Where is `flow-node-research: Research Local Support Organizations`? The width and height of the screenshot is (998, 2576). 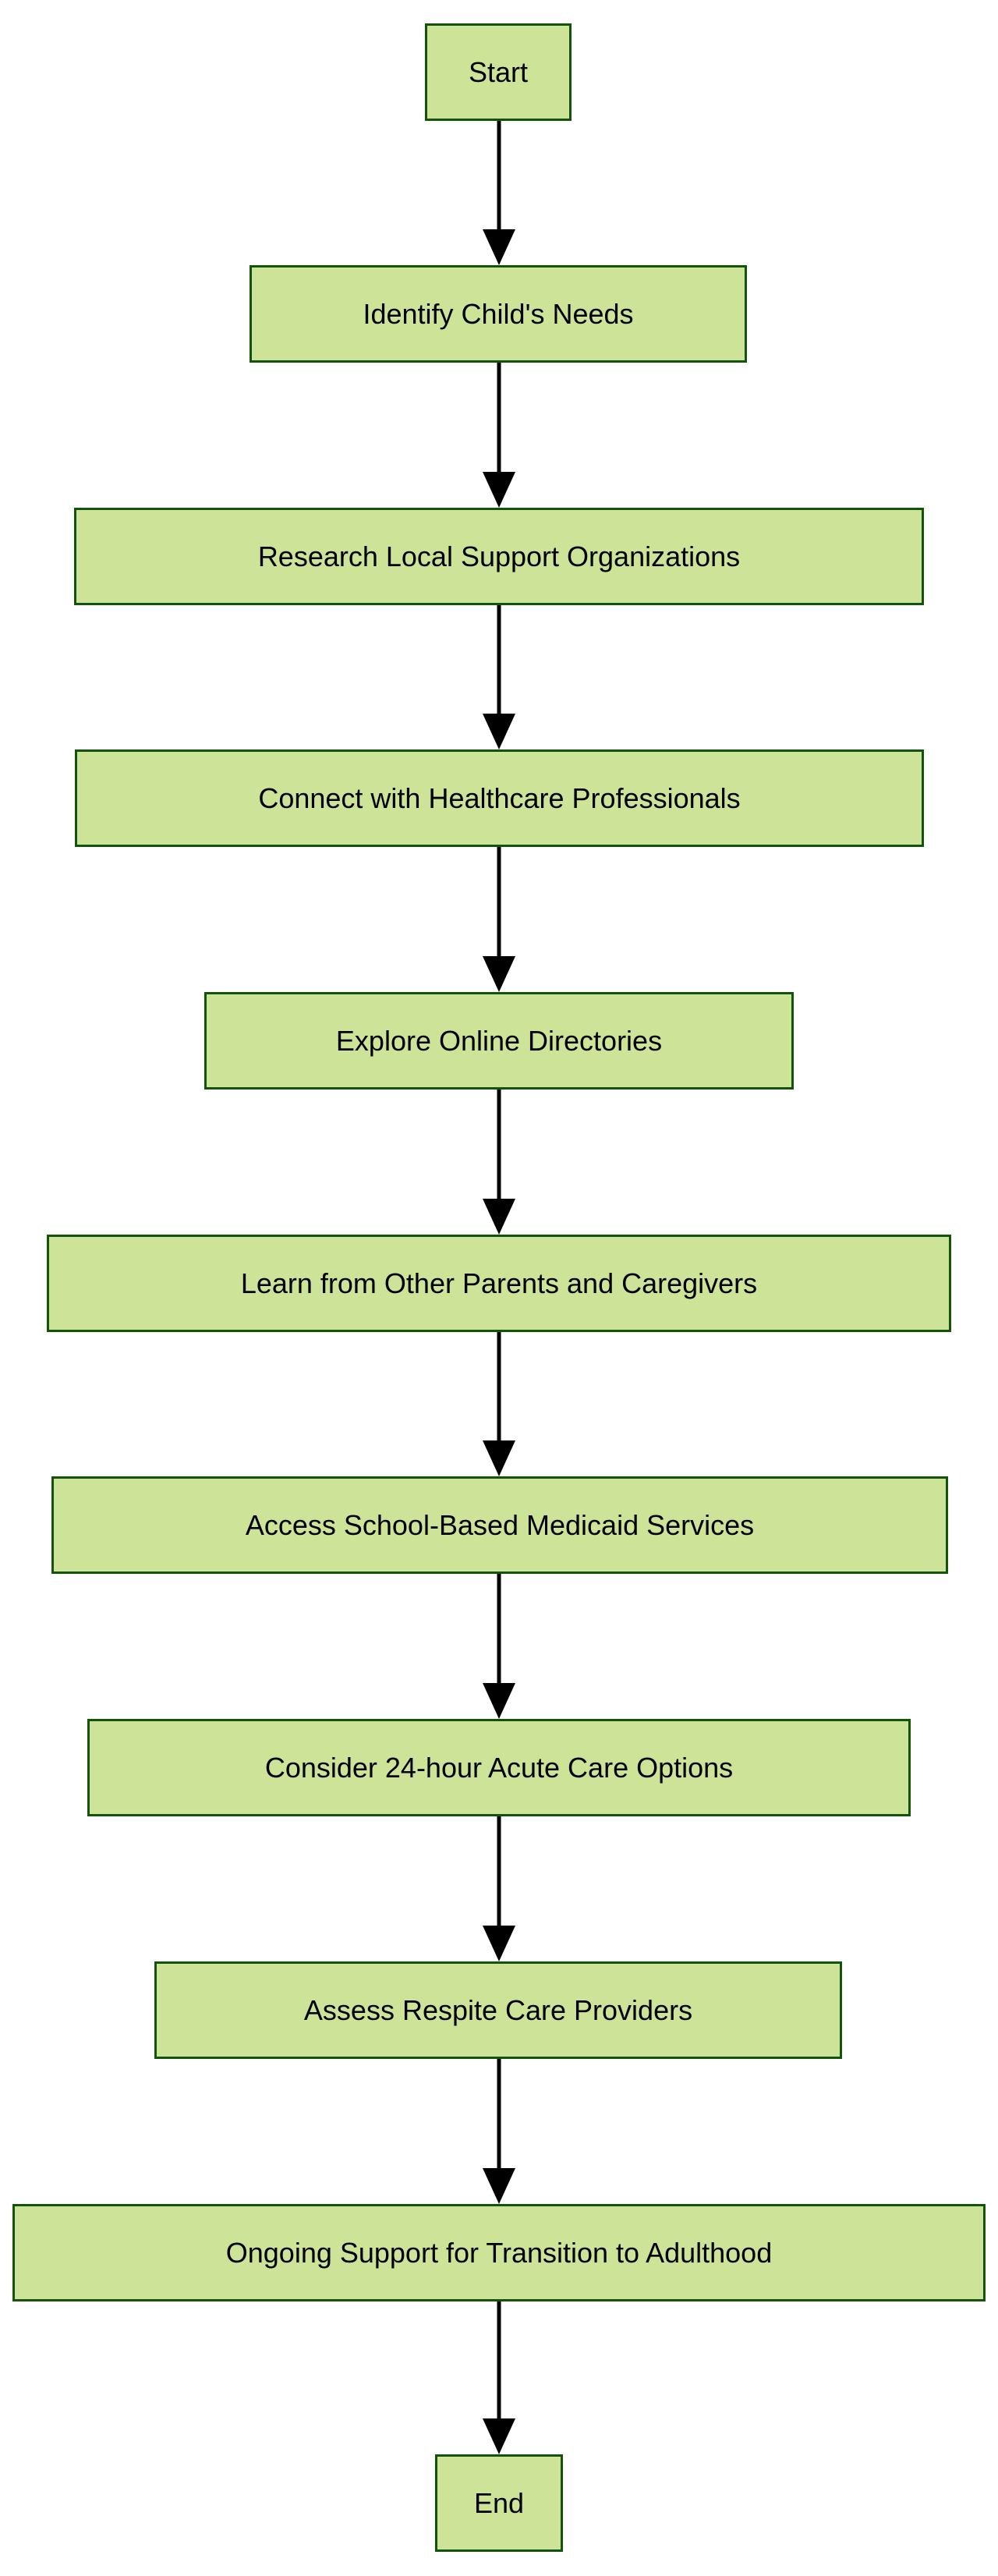 flow-node-research: Research Local Support Organizations is located at coordinates (499, 556).